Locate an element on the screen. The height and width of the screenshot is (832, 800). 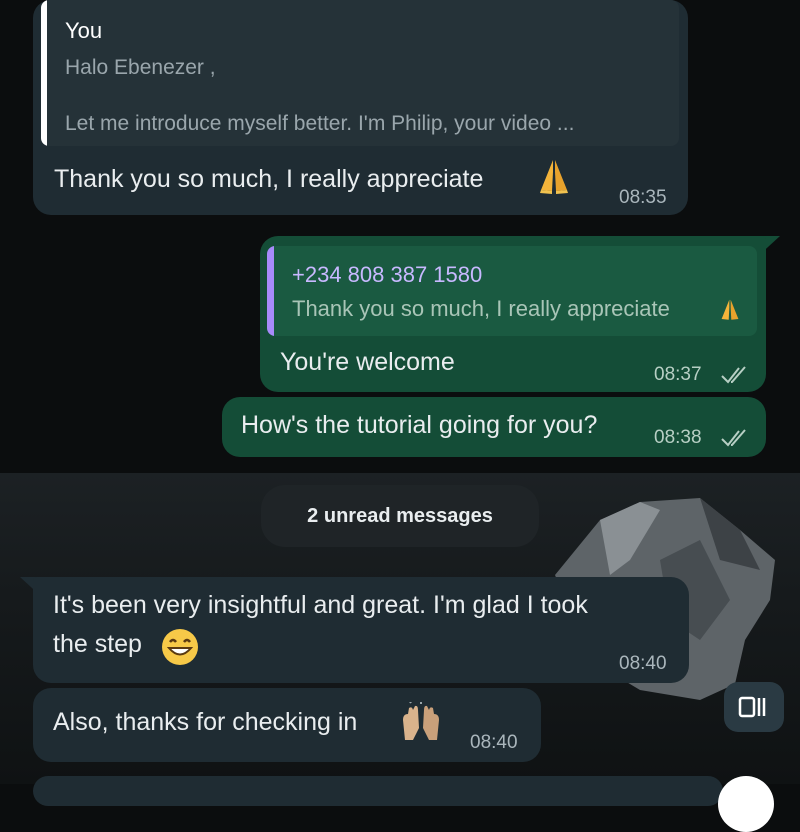
message-text: Also, thanks for checking in is located at coordinates (205, 722).